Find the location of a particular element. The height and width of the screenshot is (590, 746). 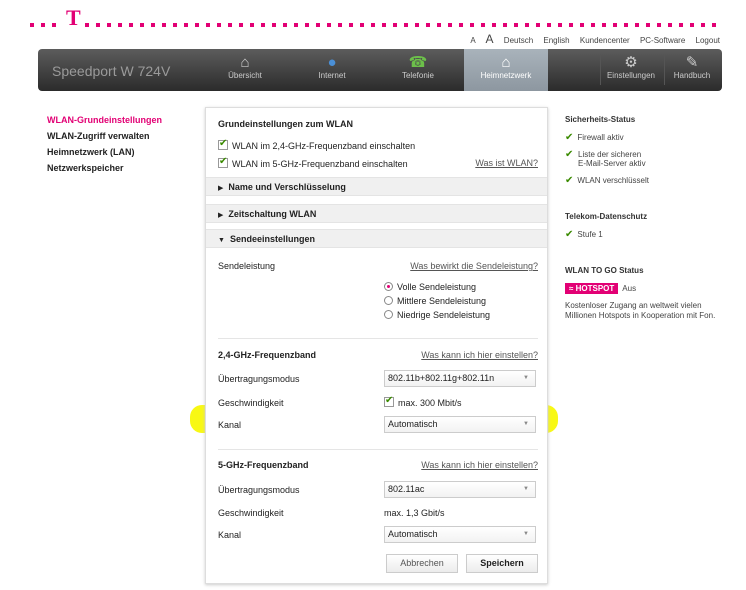

radio-low-power is located at coordinates (388, 314).